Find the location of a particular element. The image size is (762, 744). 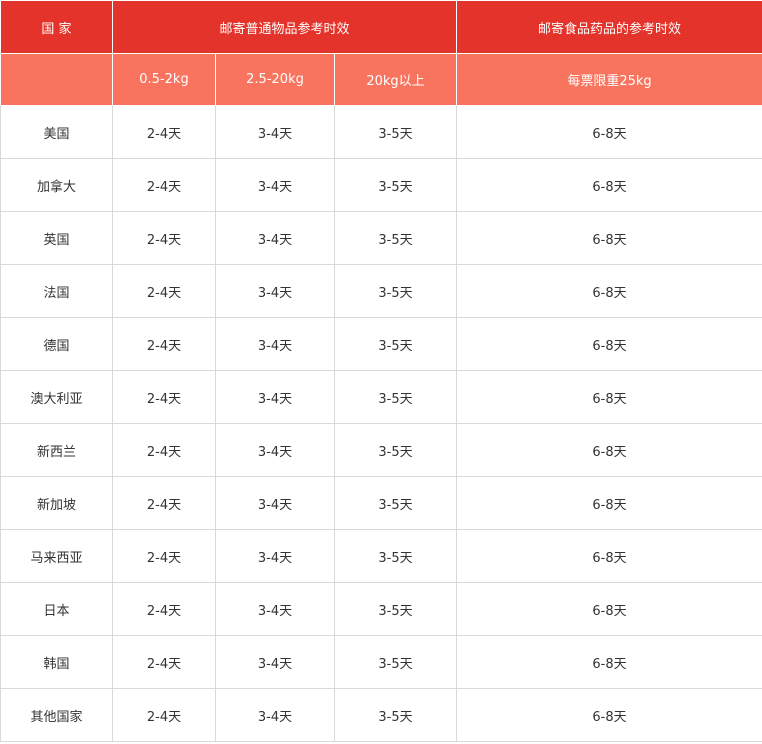

header-row: 国 家 邮寄普通物品参考时效 邮寄食品药品的参考时效 is located at coordinates (381, 27).